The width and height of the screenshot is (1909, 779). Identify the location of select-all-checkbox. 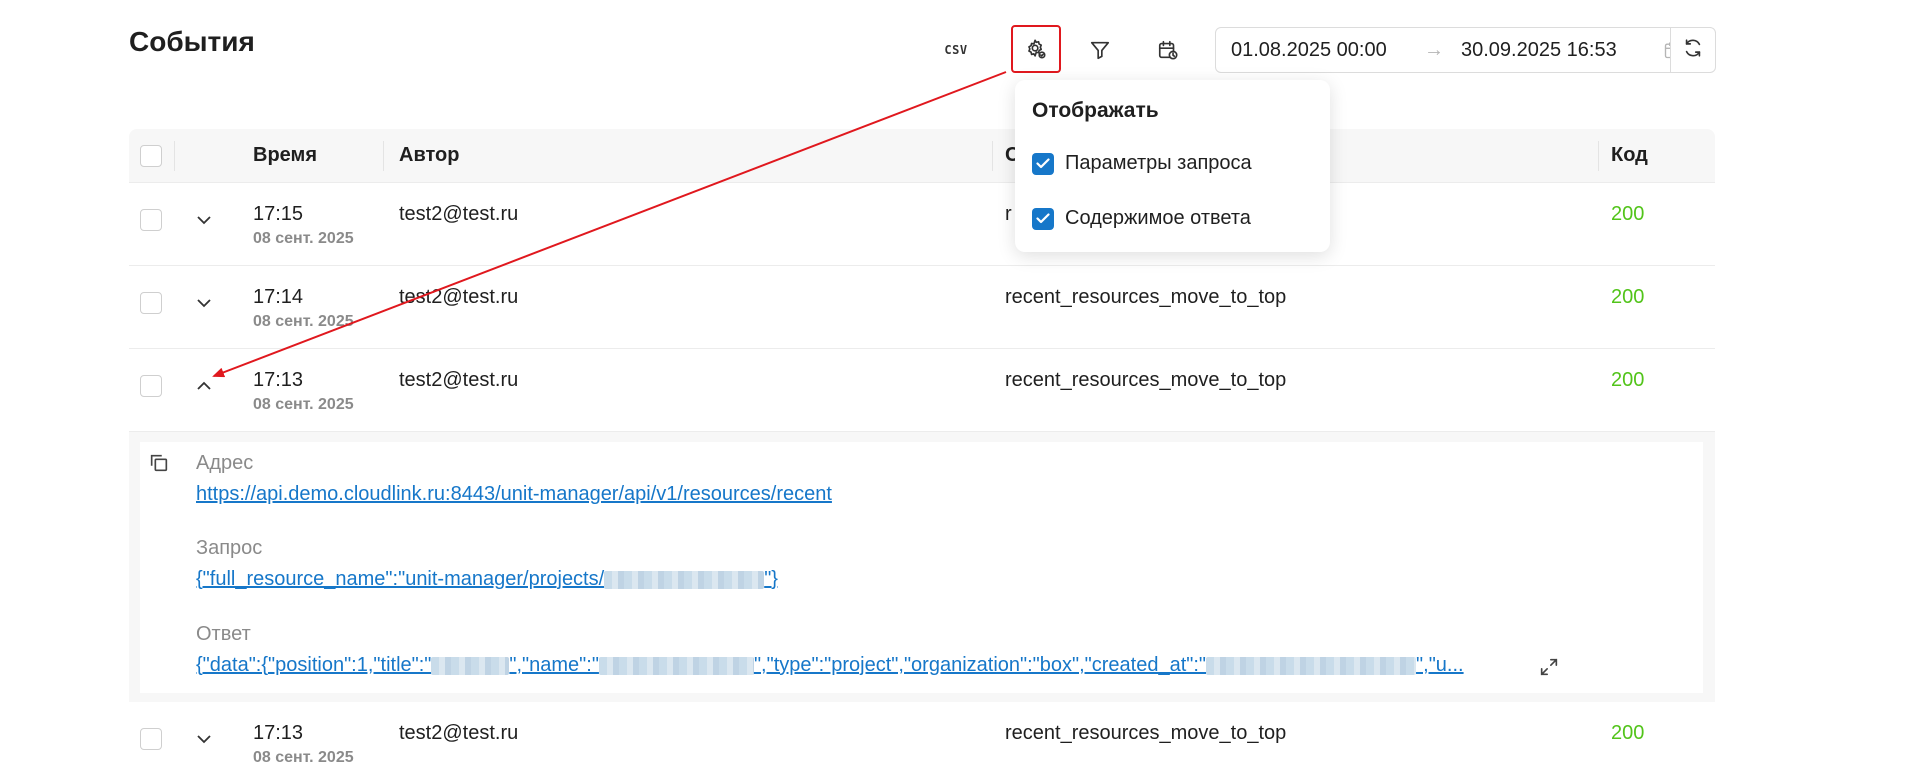
(151, 156).